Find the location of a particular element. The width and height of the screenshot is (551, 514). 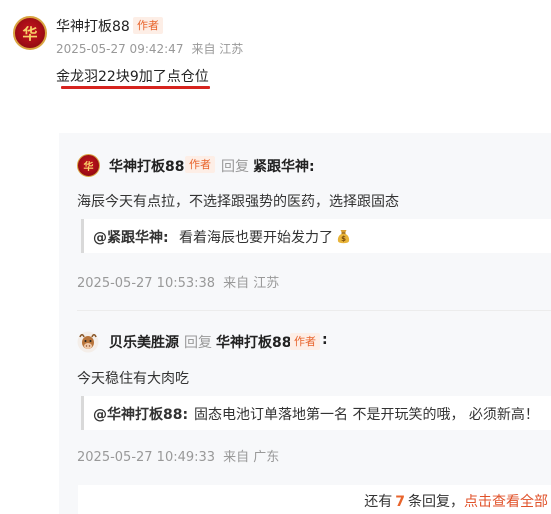

reply-target-username: 紧跟华神: is located at coordinates (284, 166).